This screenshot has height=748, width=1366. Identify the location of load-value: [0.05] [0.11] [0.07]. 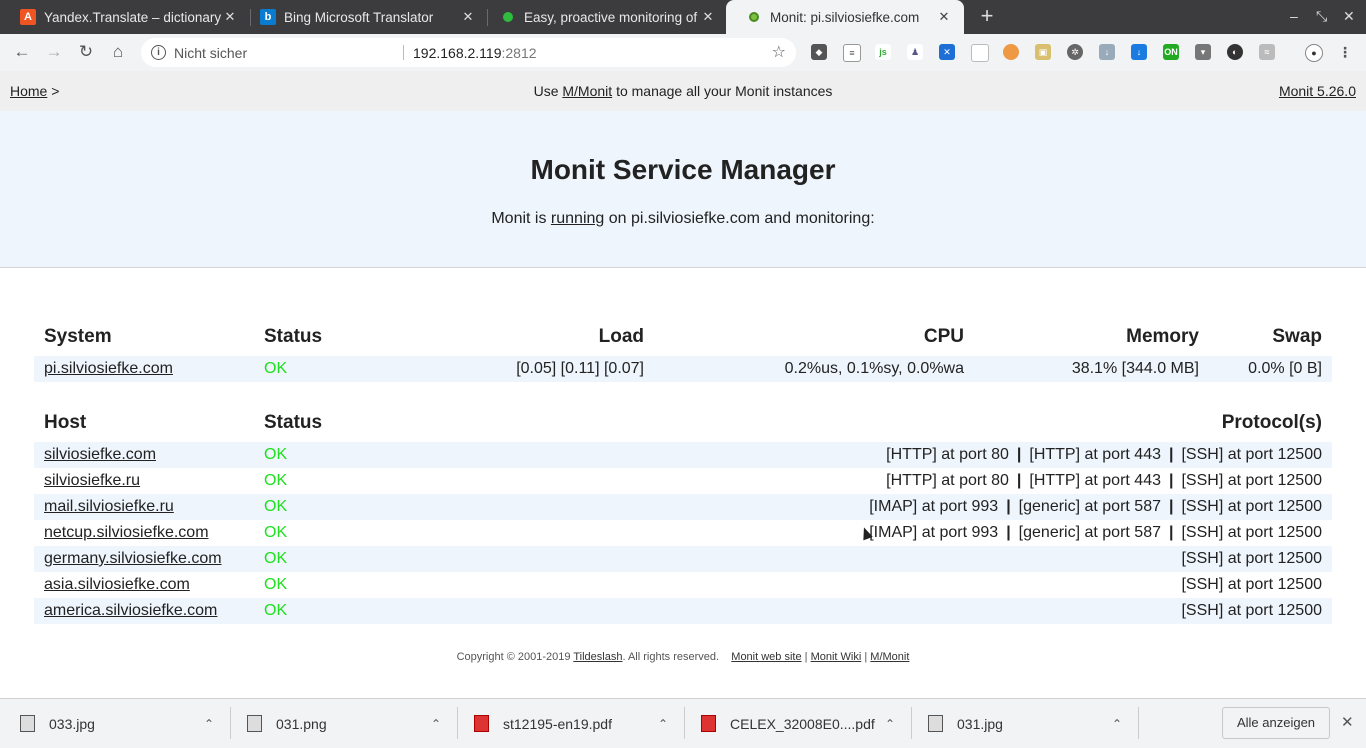
(529, 369).